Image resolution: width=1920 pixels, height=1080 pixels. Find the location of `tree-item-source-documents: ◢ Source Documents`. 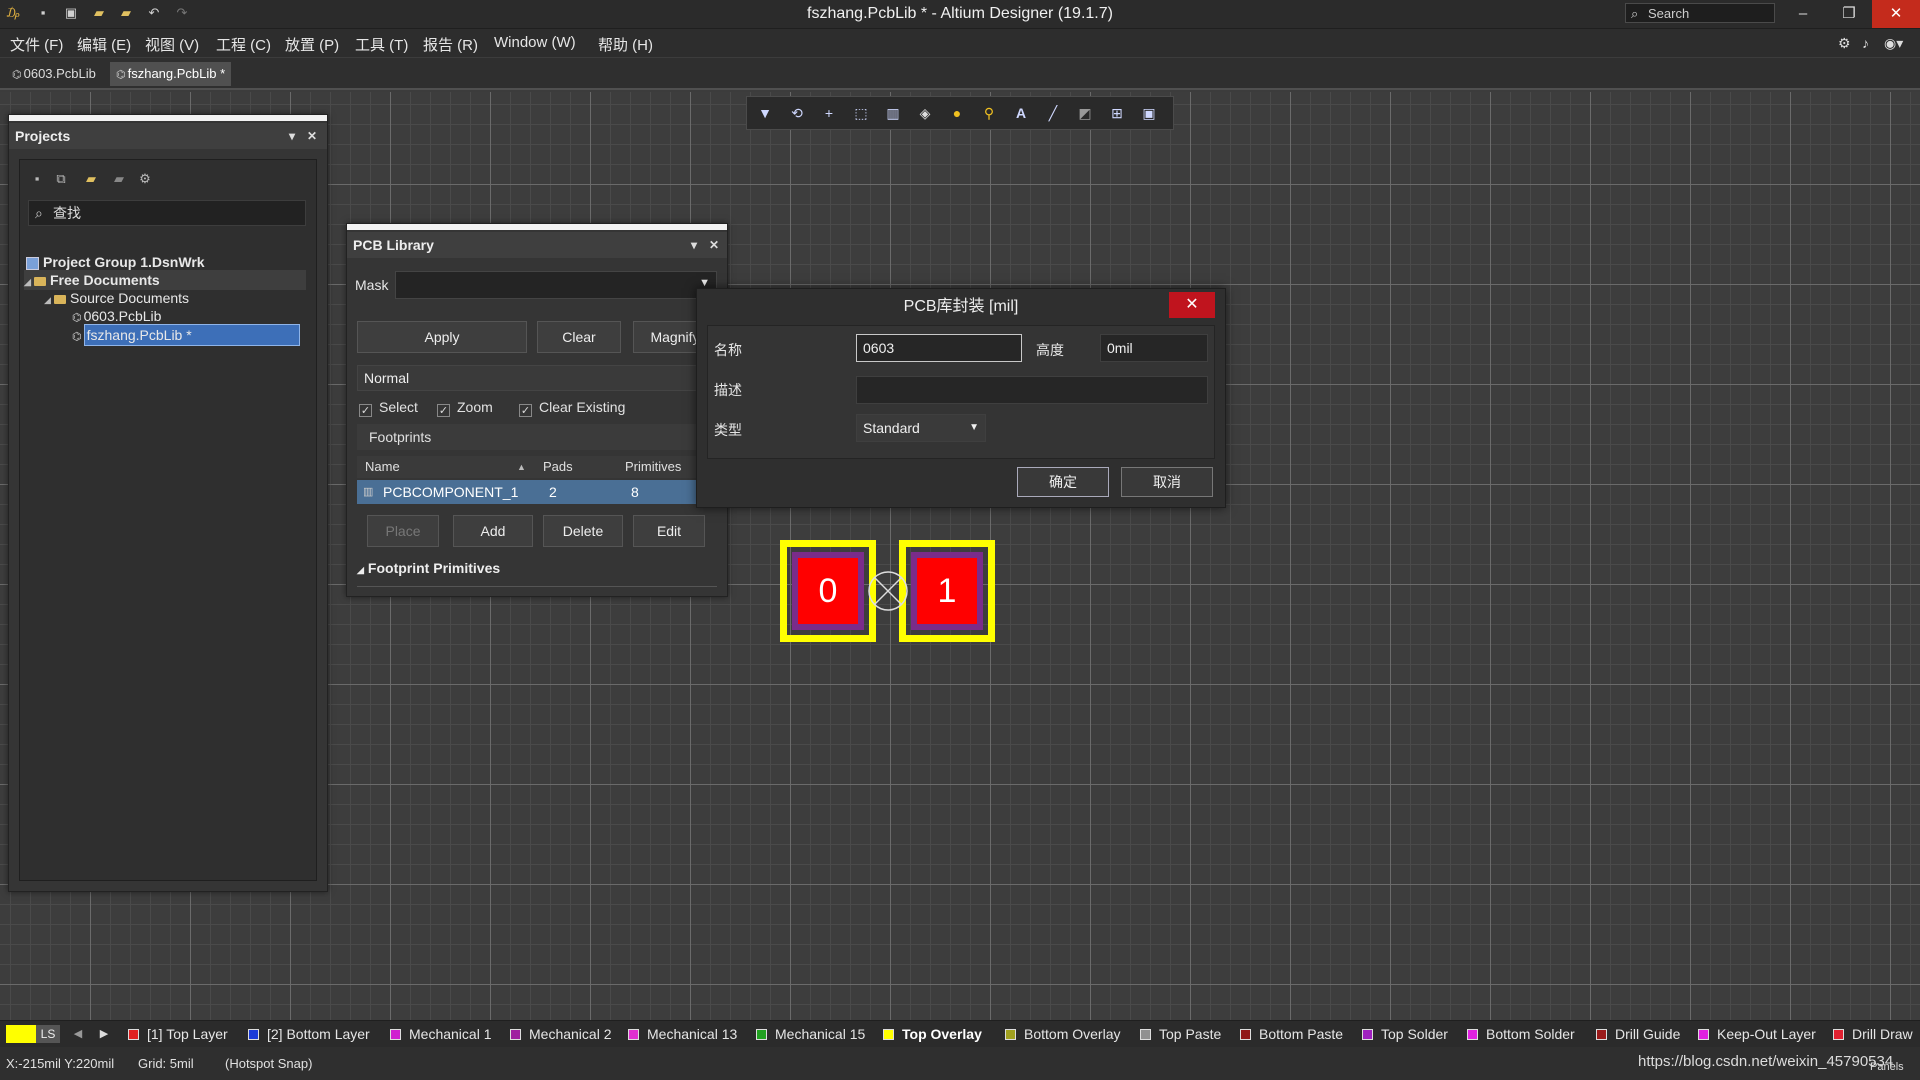

tree-item-source-documents: ◢ Source Documents is located at coordinates (116, 298).